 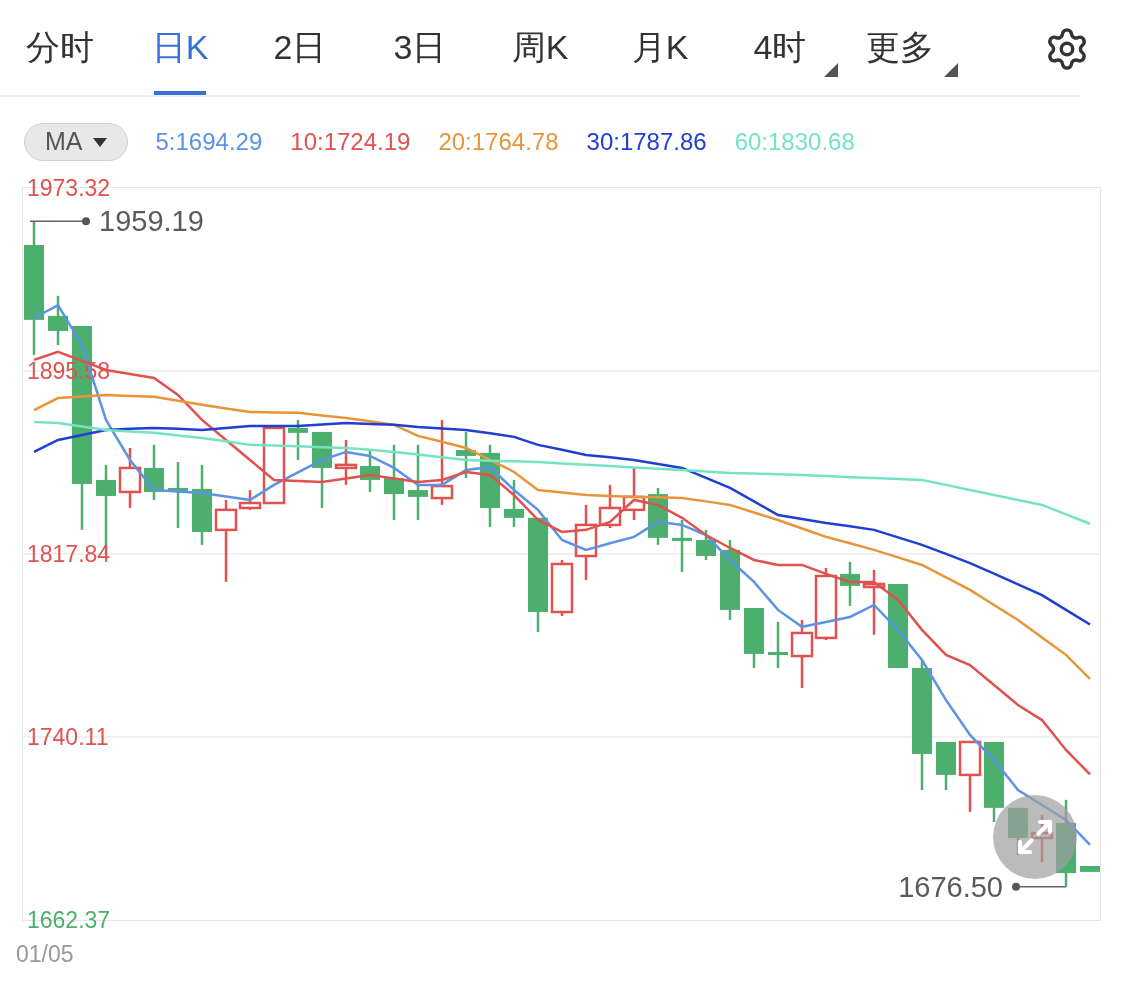 I want to click on price-label: 1676.50, so click(x=950, y=886).